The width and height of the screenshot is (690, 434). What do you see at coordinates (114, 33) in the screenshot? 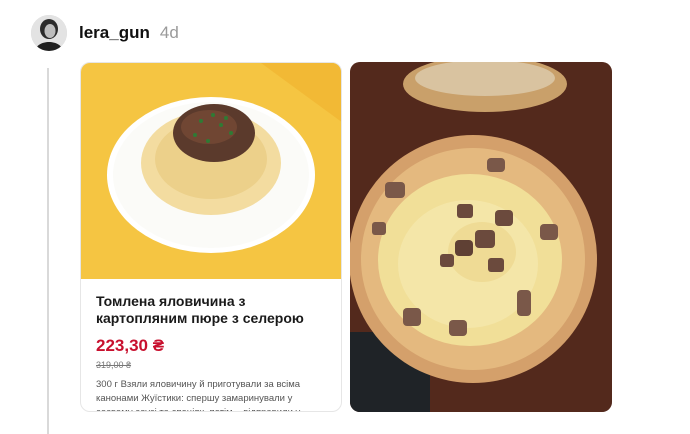
I see `username: lera_gun` at bounding box center [114, 33].